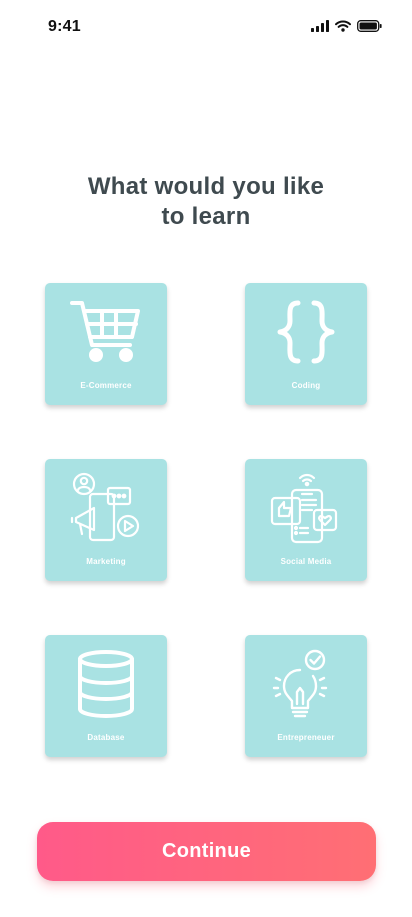 The width and height of the screenshot is (412, 917). I want to click on topic-card-social-media: Social Media, so click(306, 520).